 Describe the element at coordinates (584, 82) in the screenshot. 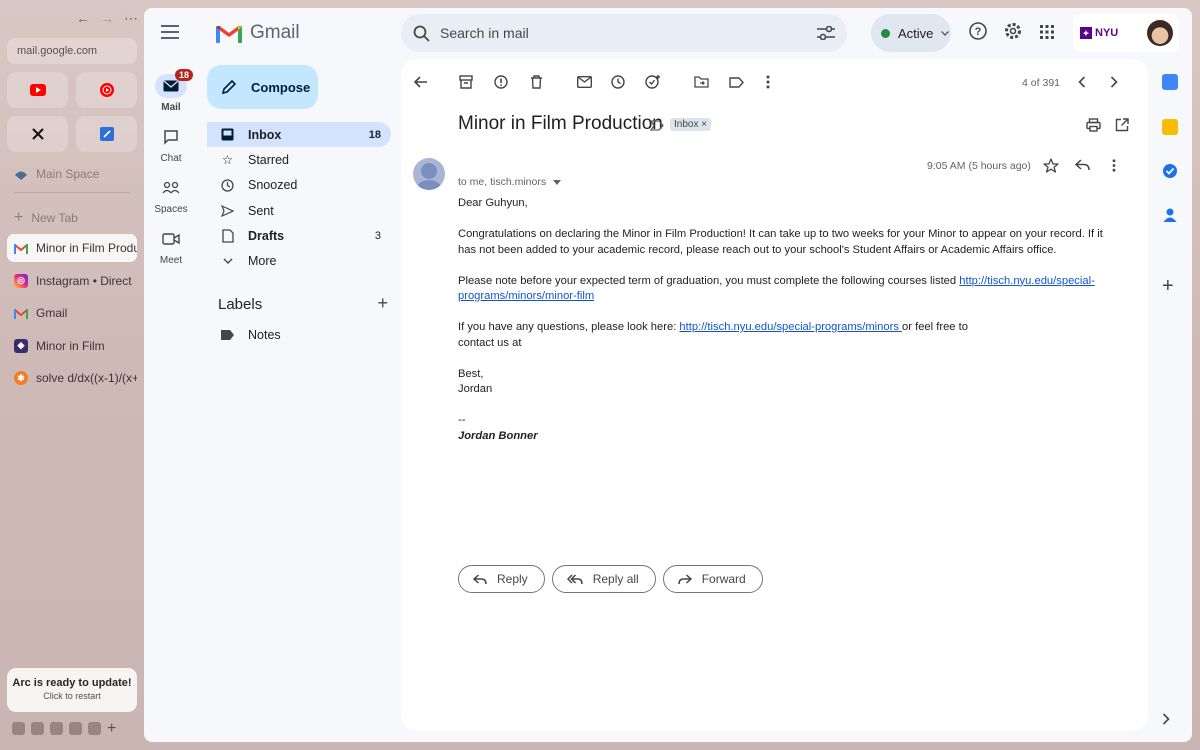

I see `mark-unread-icon` at that location.